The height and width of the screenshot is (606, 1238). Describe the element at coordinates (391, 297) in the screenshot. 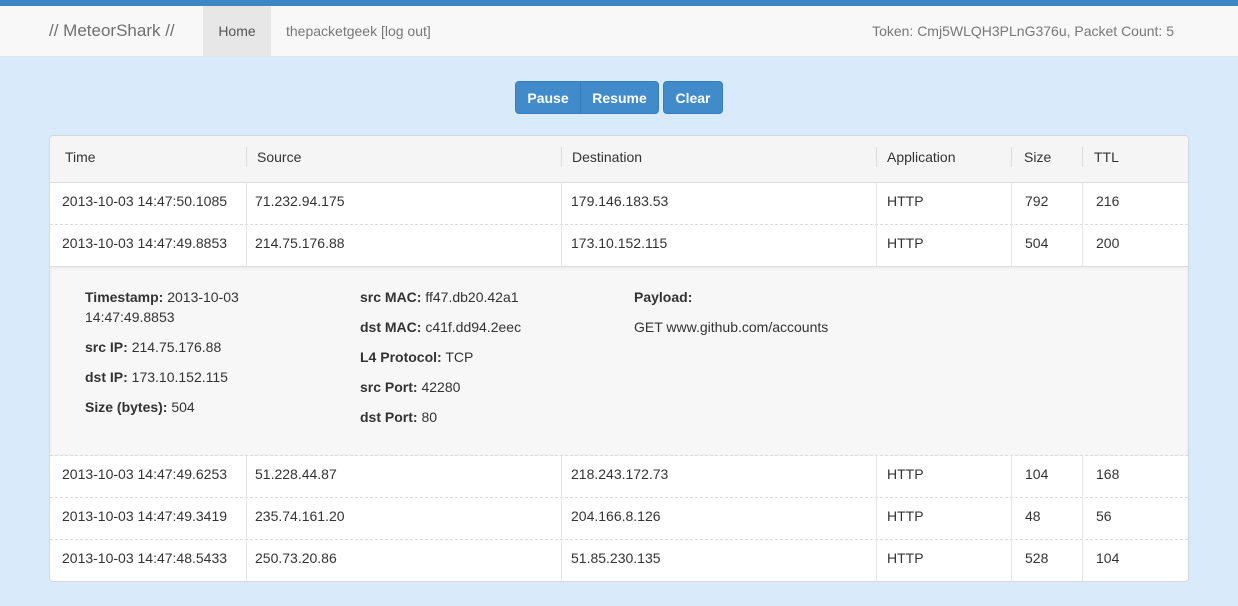

I see `detail-label: src MAC:` at that location.